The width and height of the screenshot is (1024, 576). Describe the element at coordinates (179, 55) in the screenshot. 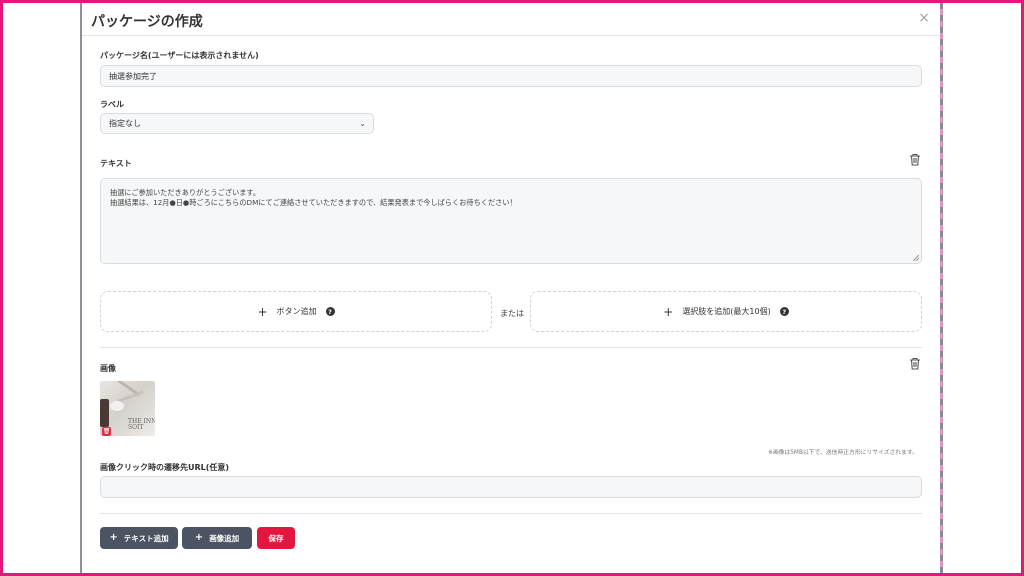

I see `package-name-label: パッケージ名(ユーザーには表示されません)` at that location.